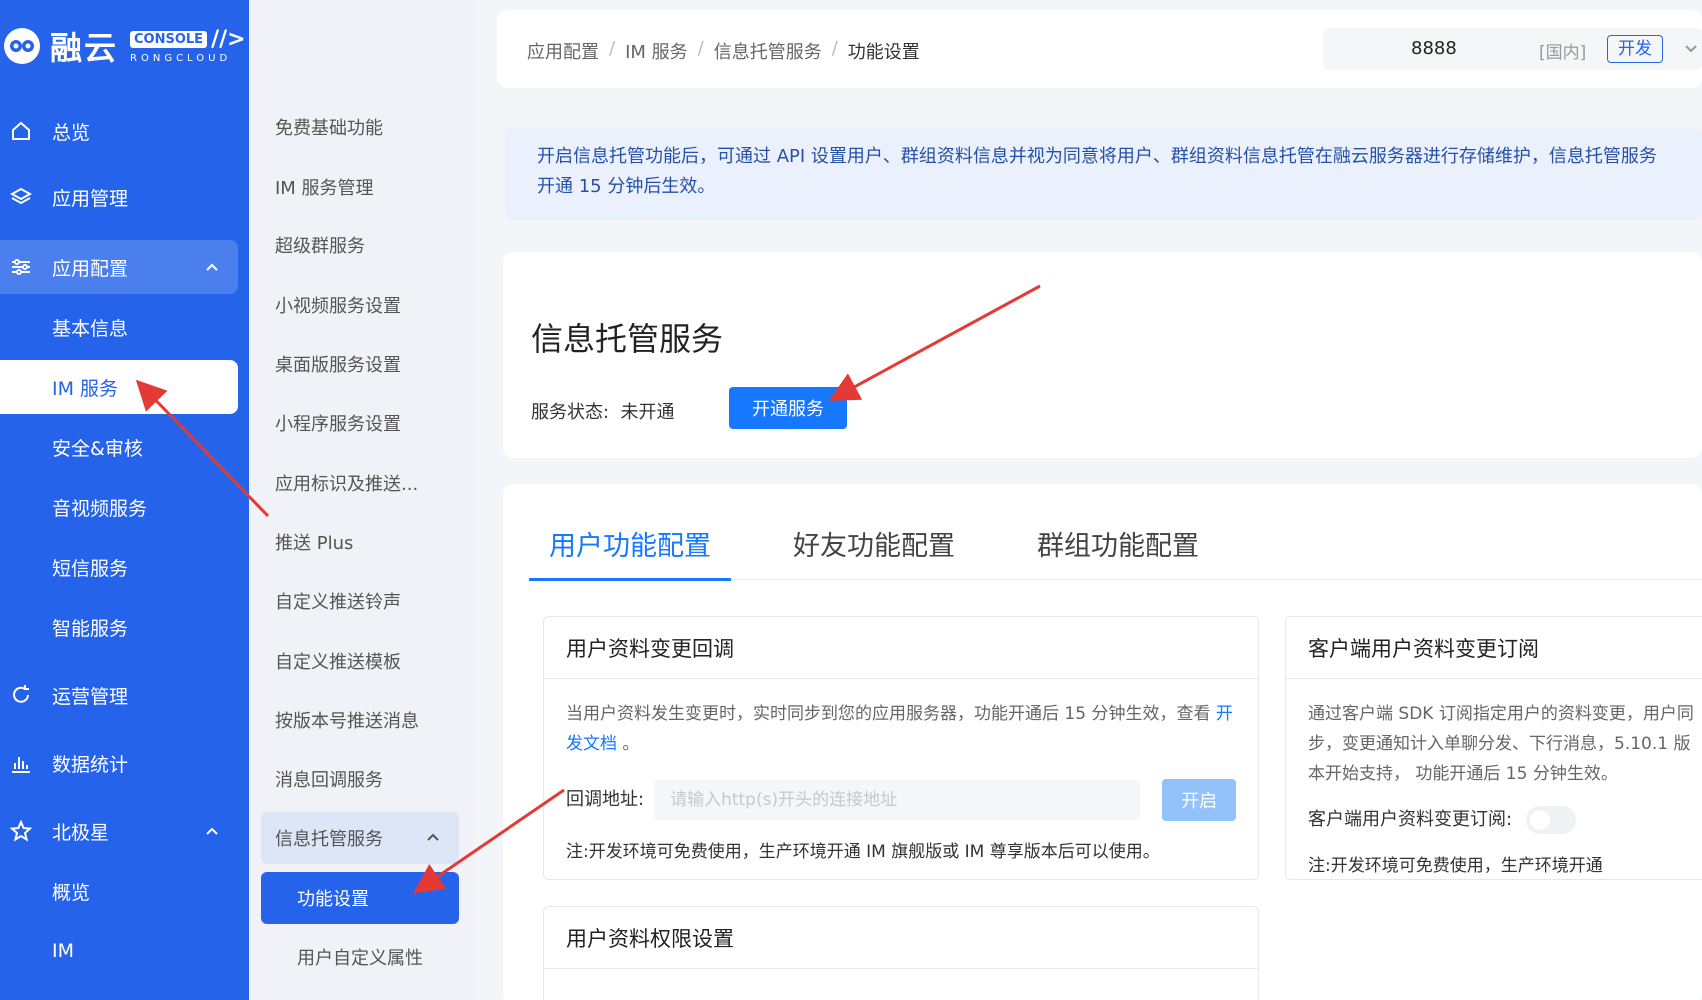  I want to click on nav-overview: 总览, so click(119, 131).